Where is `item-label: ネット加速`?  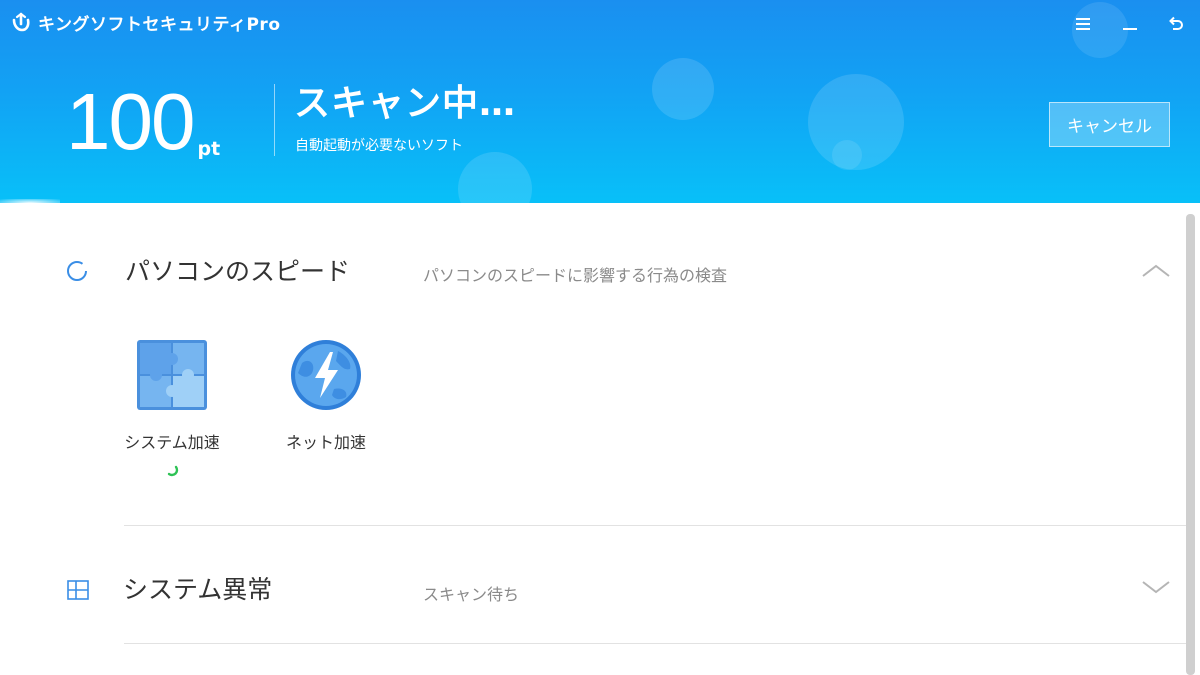
item-label: ネット加速 is located at coordinates (325, 442).